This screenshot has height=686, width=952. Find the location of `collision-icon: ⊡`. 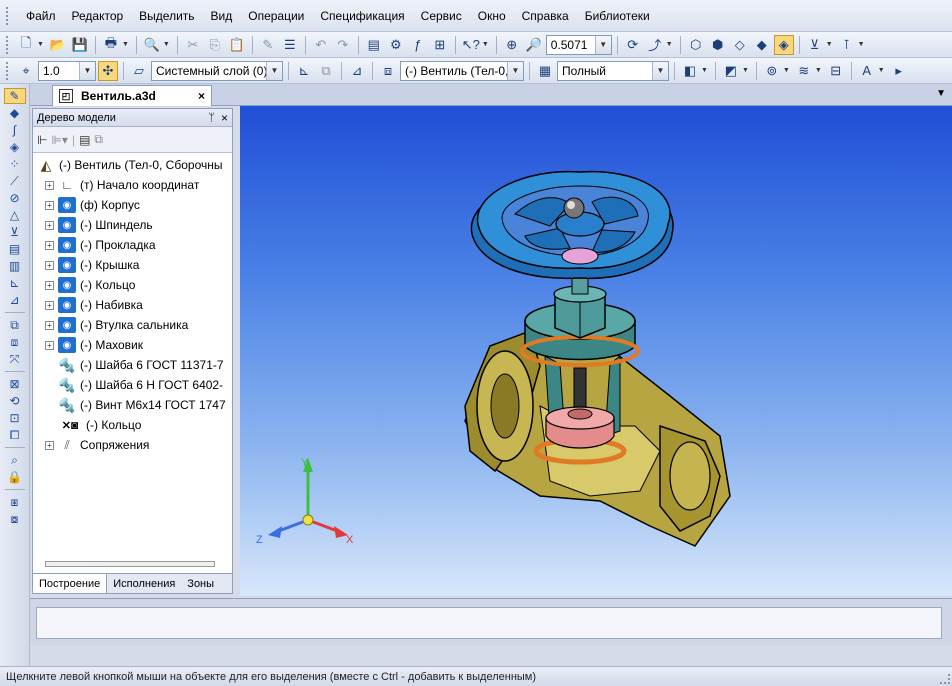

collision-icon: ⊡ is located at coordinates (15, 418).